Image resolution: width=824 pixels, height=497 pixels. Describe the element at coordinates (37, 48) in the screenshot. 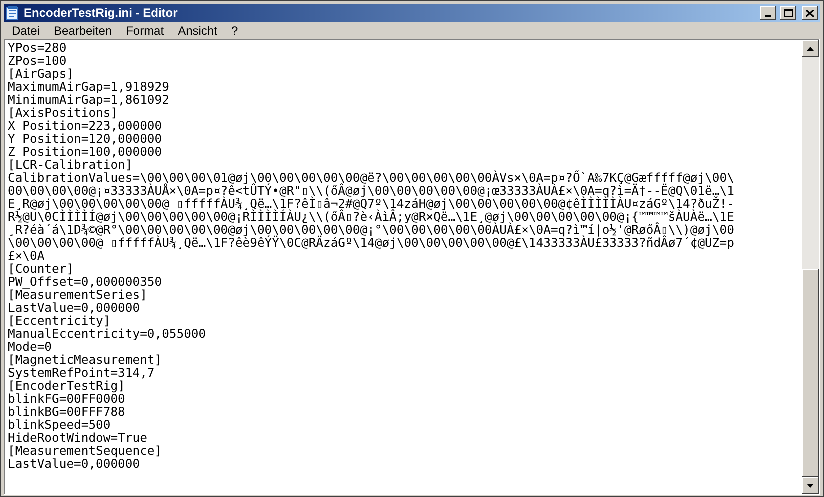

I see `text-line: YPos=280` at that location.